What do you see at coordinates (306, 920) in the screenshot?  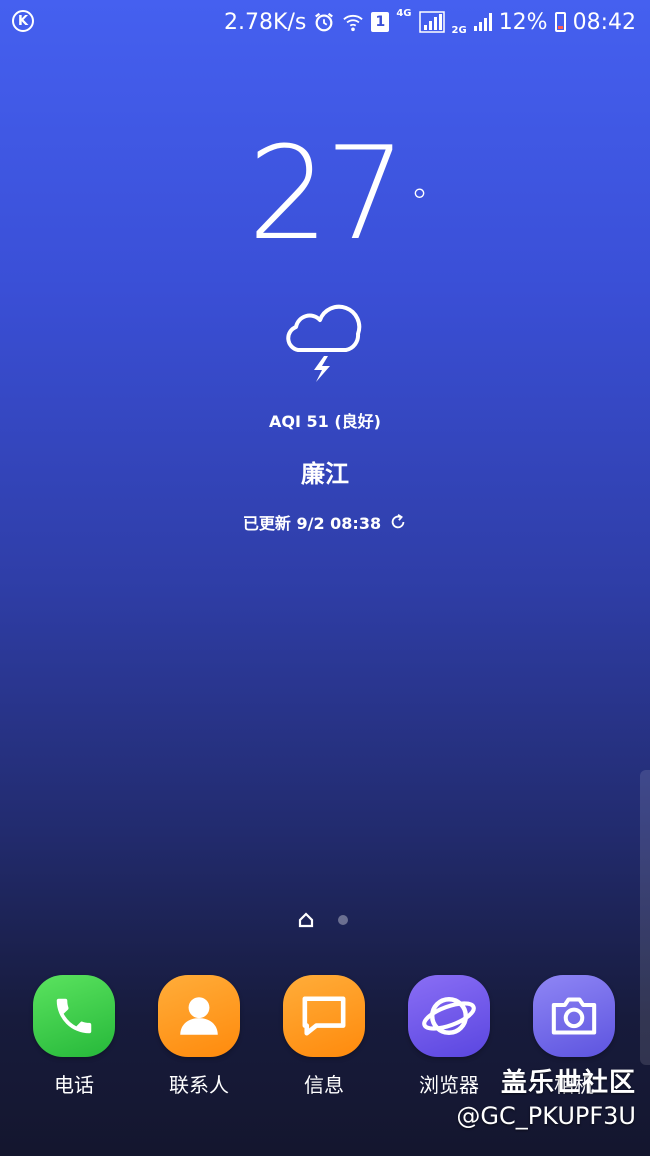 I see `home-page-icon` at bounding box center [306, 920].